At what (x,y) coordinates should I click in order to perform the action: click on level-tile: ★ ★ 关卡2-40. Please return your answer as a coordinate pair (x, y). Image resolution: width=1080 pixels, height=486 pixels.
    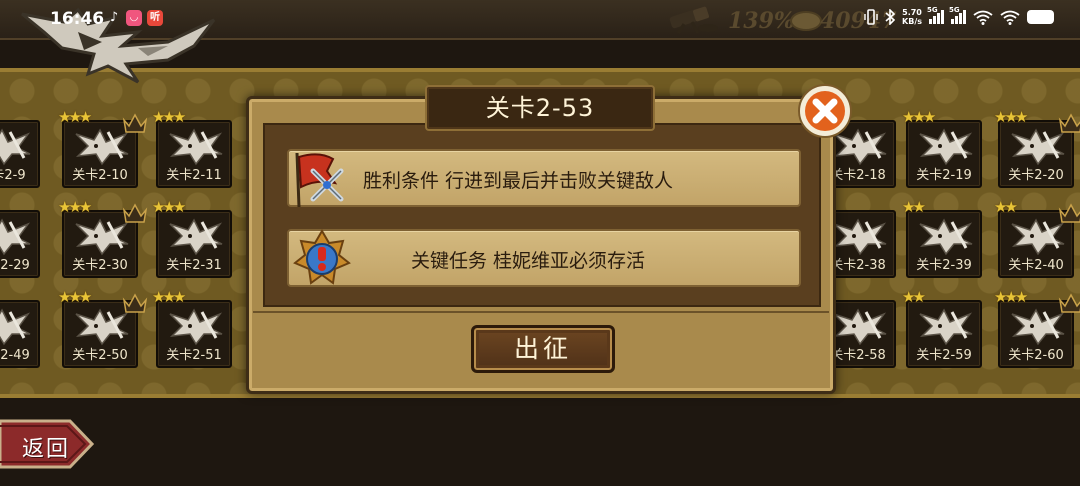
    Looking at the image, I should click on (1037, 239).